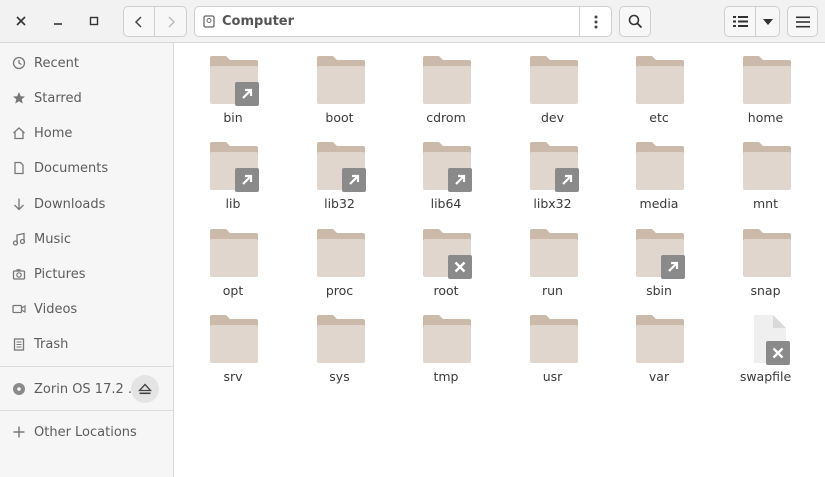  Describe the element at coordinates (86, 432) in the screenshot. I see `sidebar-item-other-locations: Other Locations` at that location.